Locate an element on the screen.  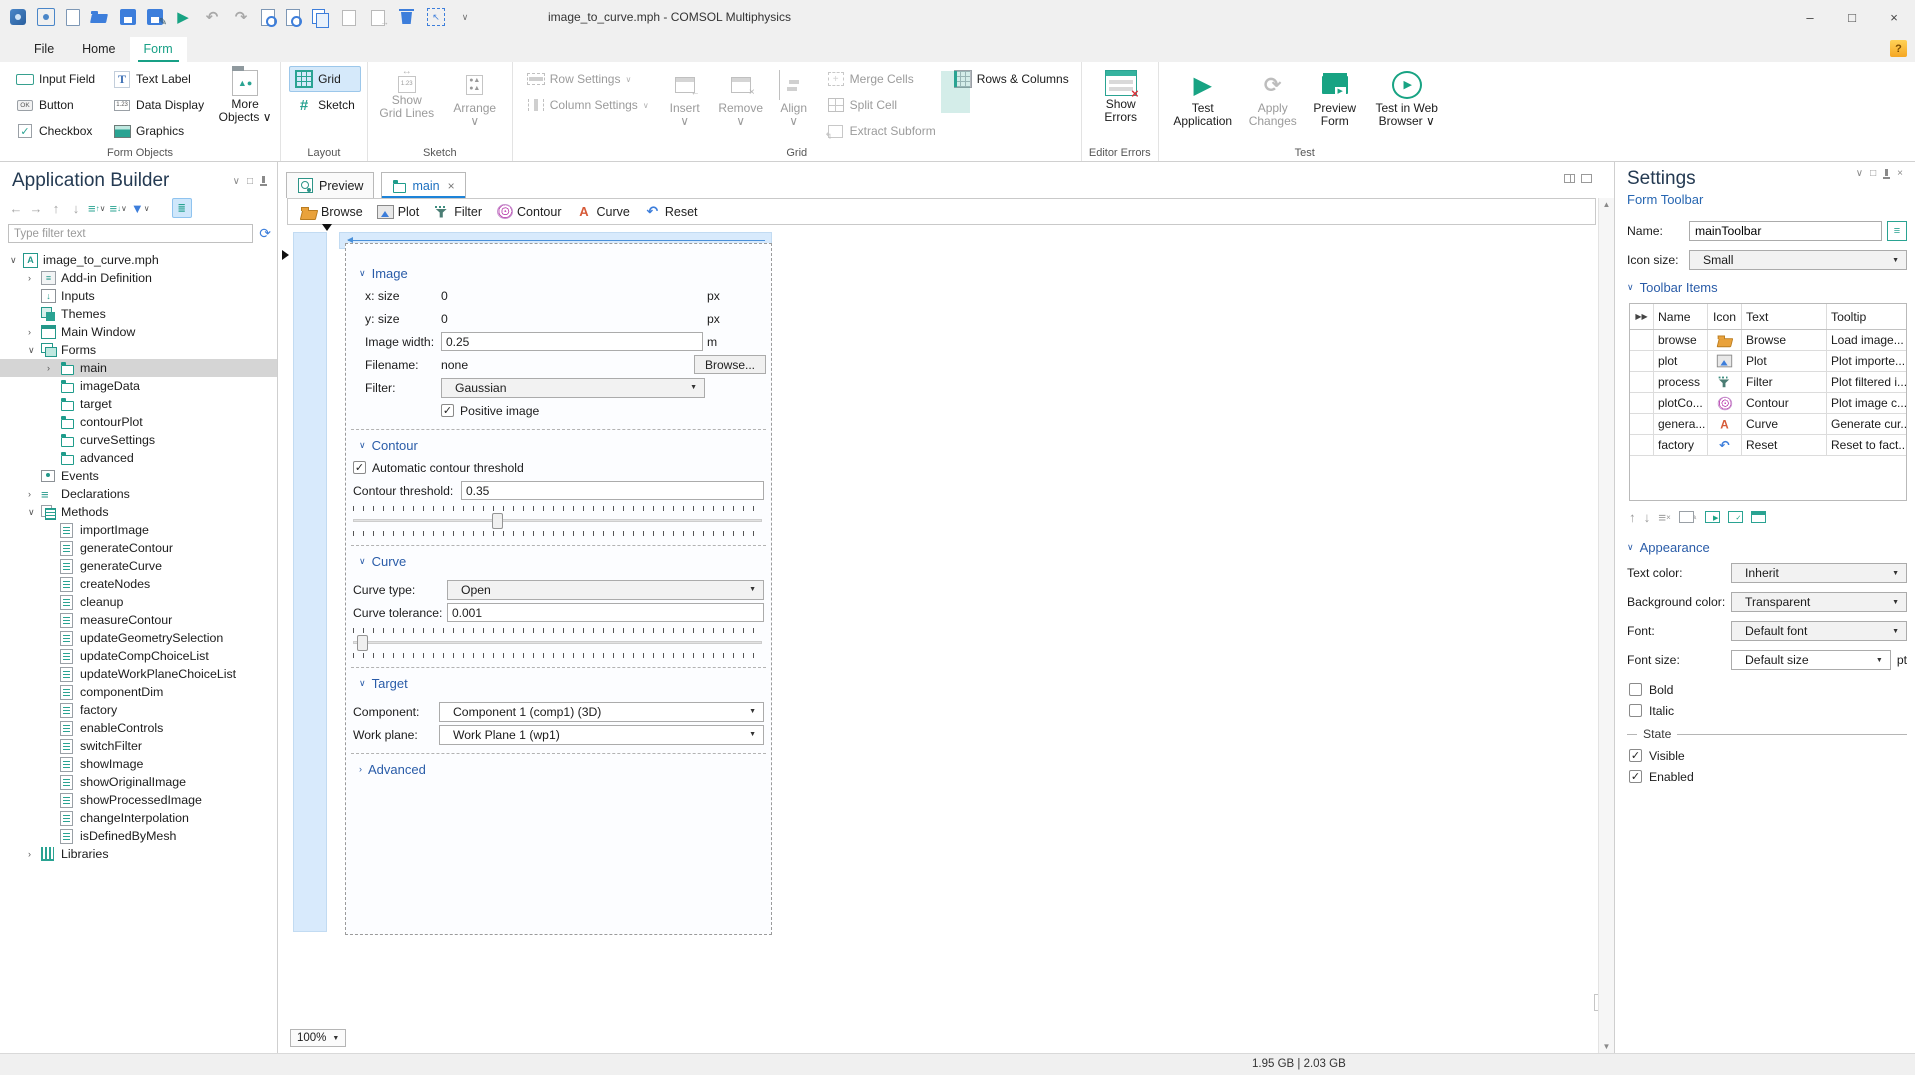
apply-changes-button: Apply Changes is located at coordinates (1273, 105).